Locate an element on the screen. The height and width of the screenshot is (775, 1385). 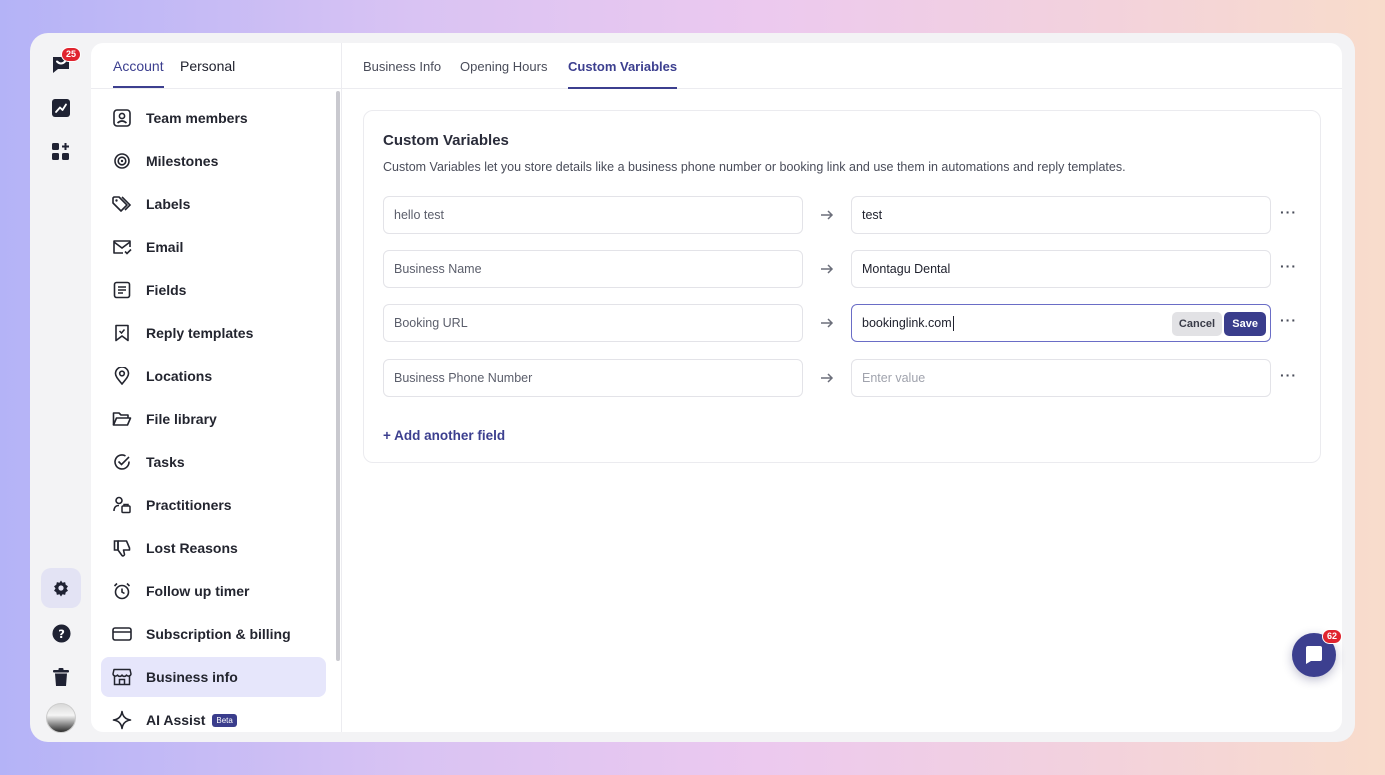
settings-button is located at coordinates (61, 588).